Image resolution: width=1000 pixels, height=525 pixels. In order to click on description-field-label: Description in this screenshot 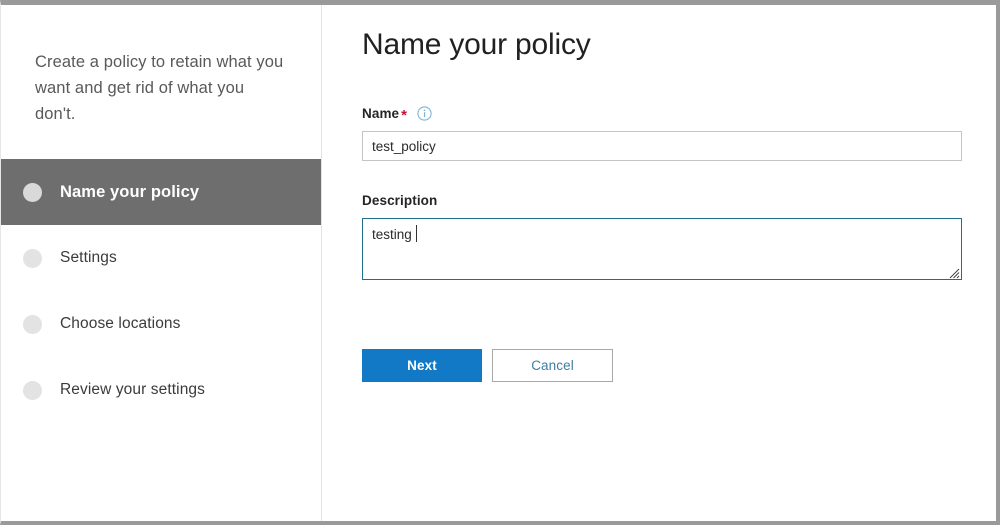, I will do `click(400, 200)`.